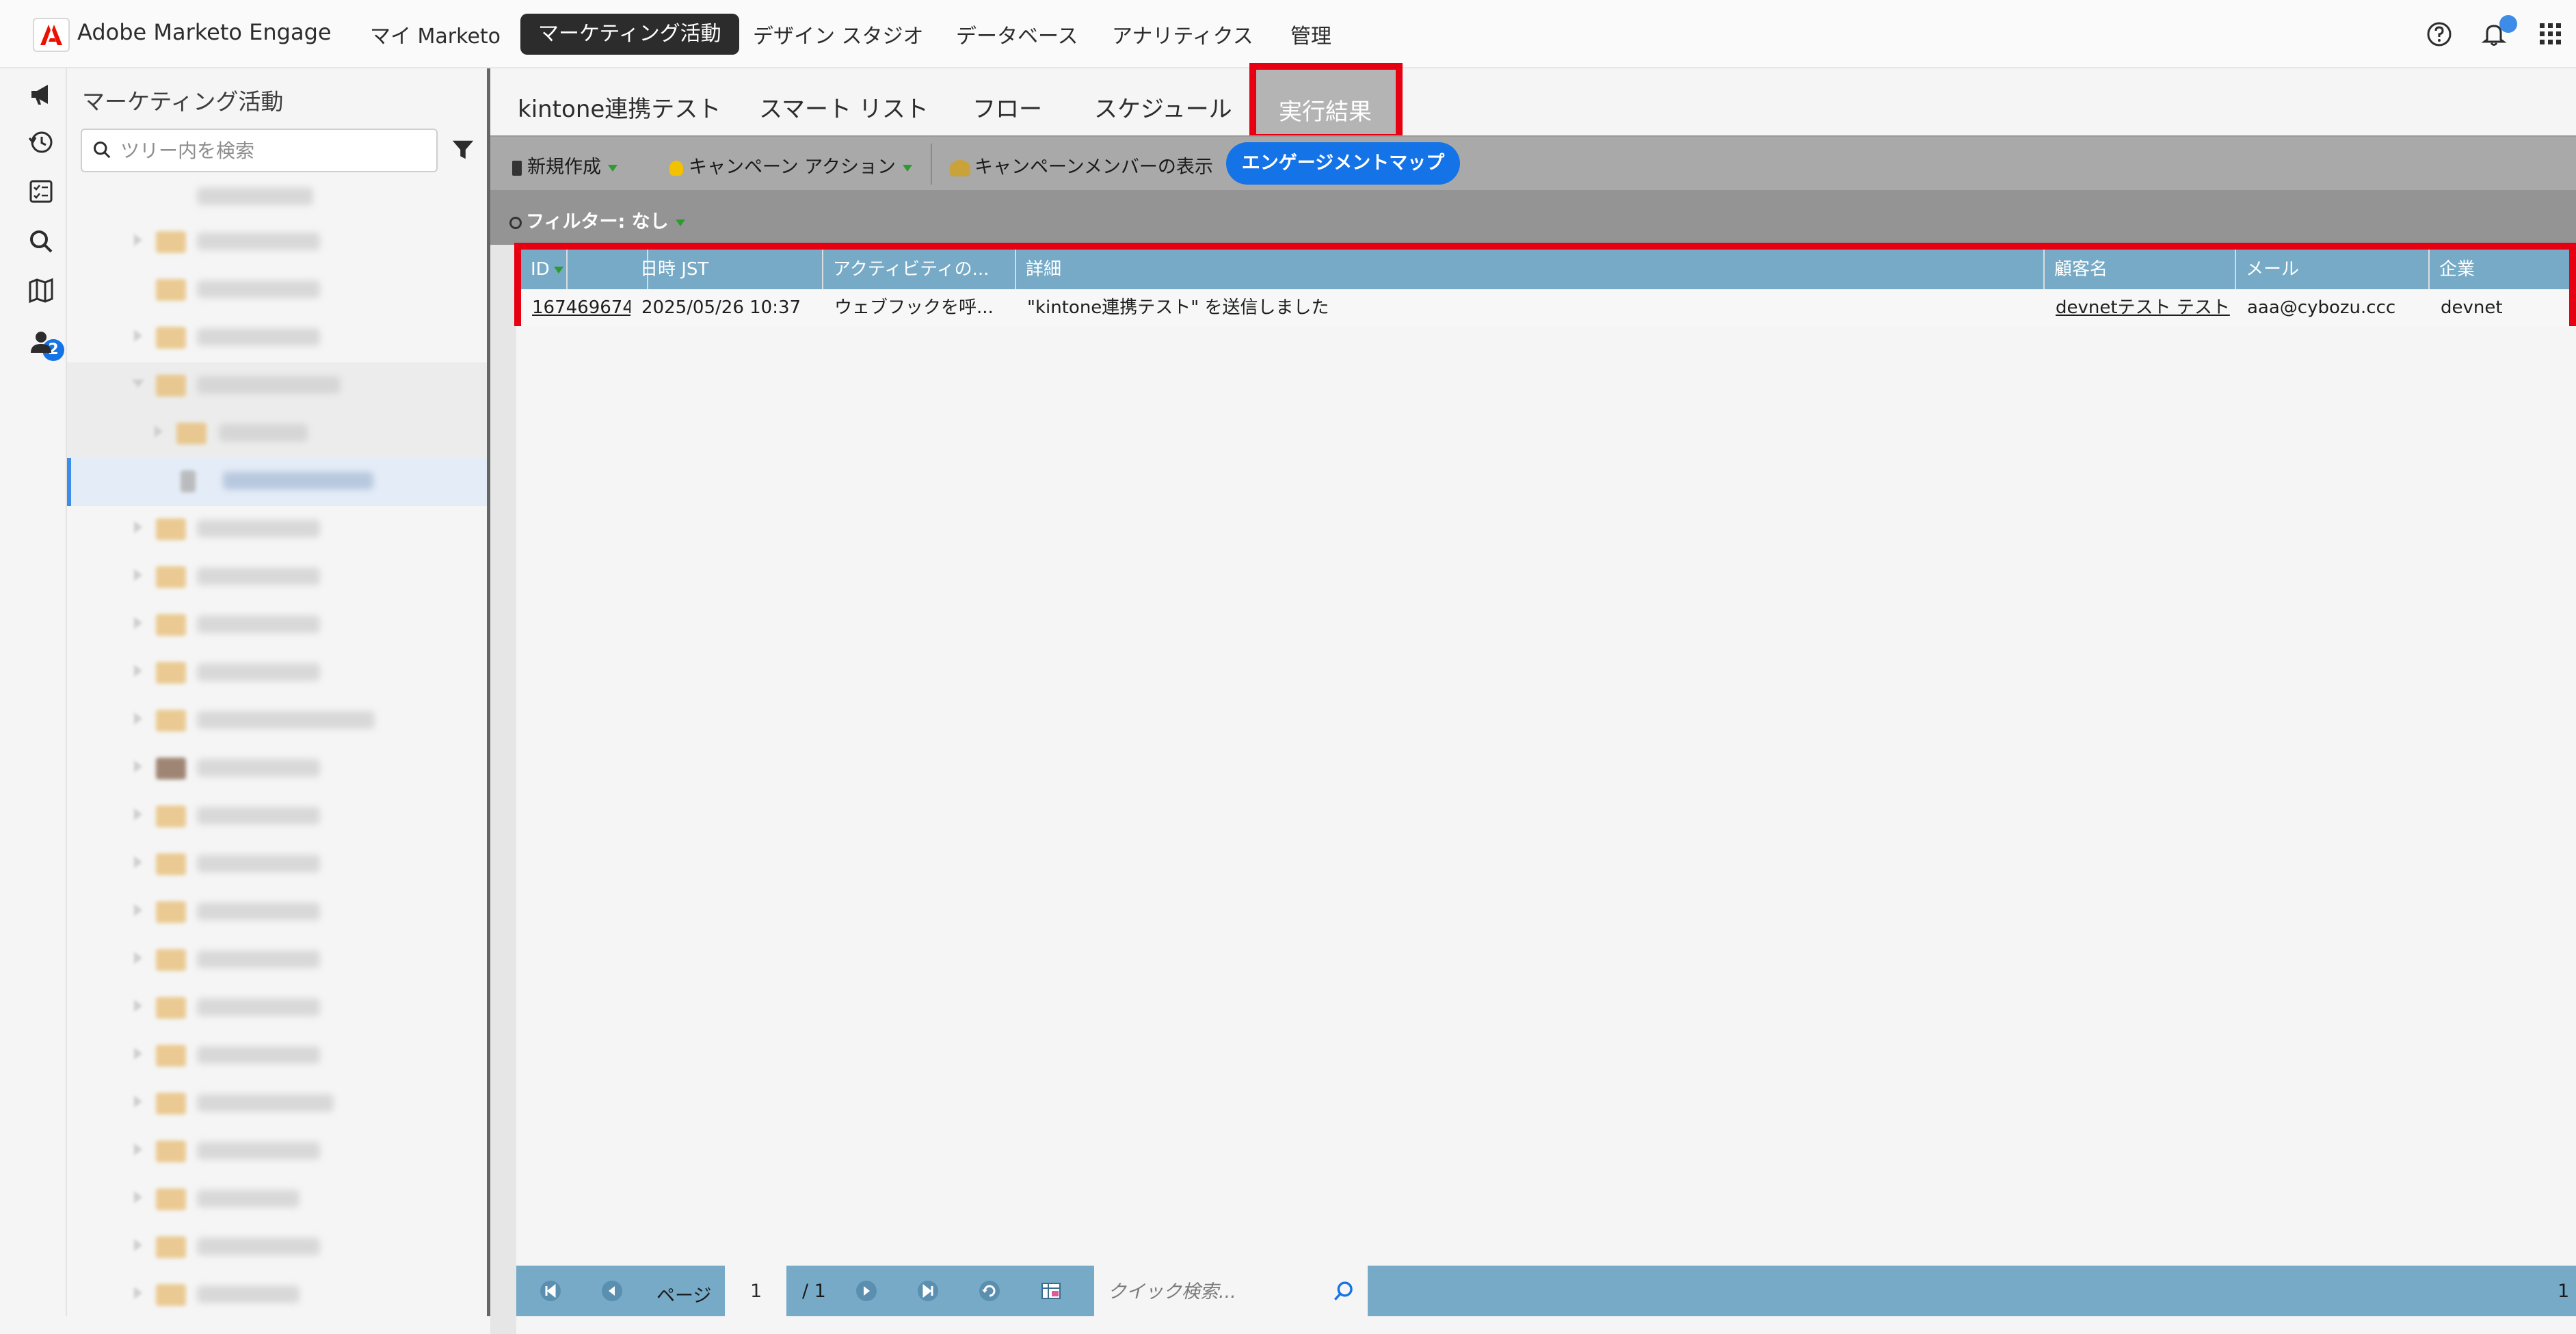 This screenshot has height=1334, width=2576. Describe the element at coordinates (1325, 112) in the screenshot. I see `tab-results-label: 実行結果` at that location.